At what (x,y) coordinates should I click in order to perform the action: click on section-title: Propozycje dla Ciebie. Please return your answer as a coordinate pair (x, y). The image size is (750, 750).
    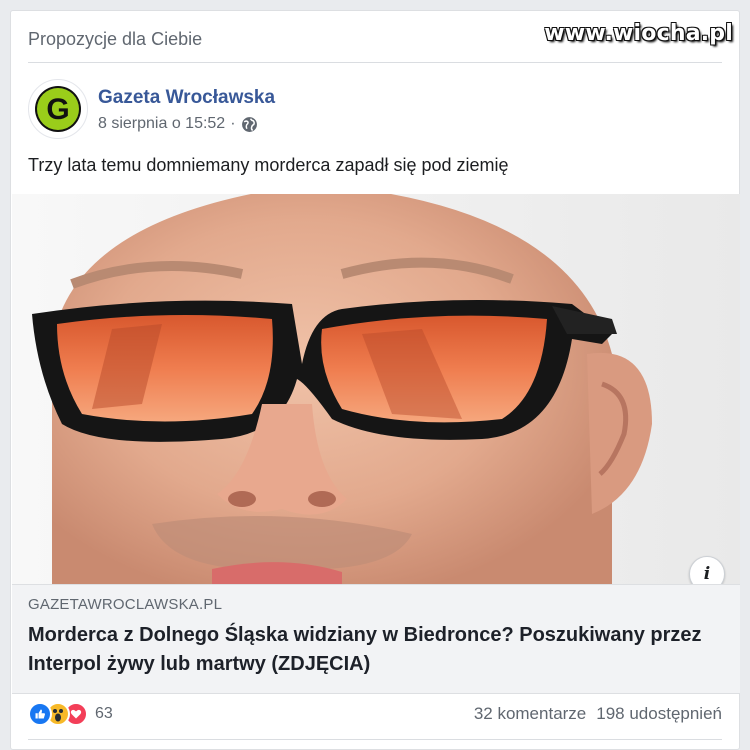
    Looking at the image, I should click on (115, 39).